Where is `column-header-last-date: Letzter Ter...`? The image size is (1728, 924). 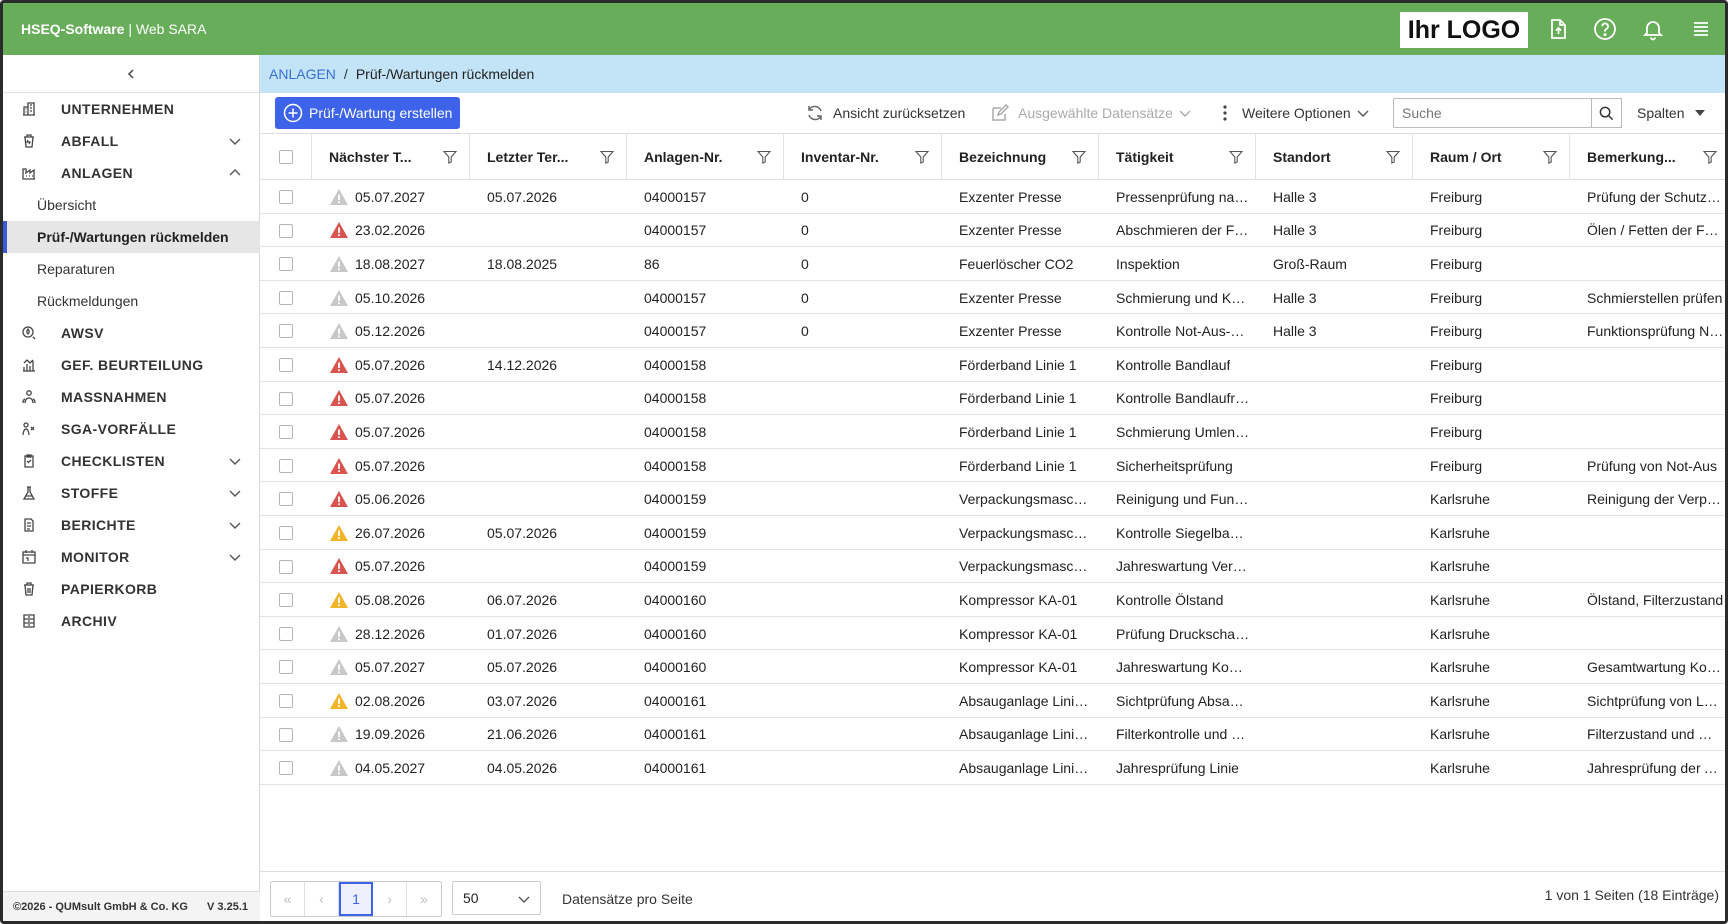 column-header-last-date: Letzter Ter... is located at coordinates (548, 157).